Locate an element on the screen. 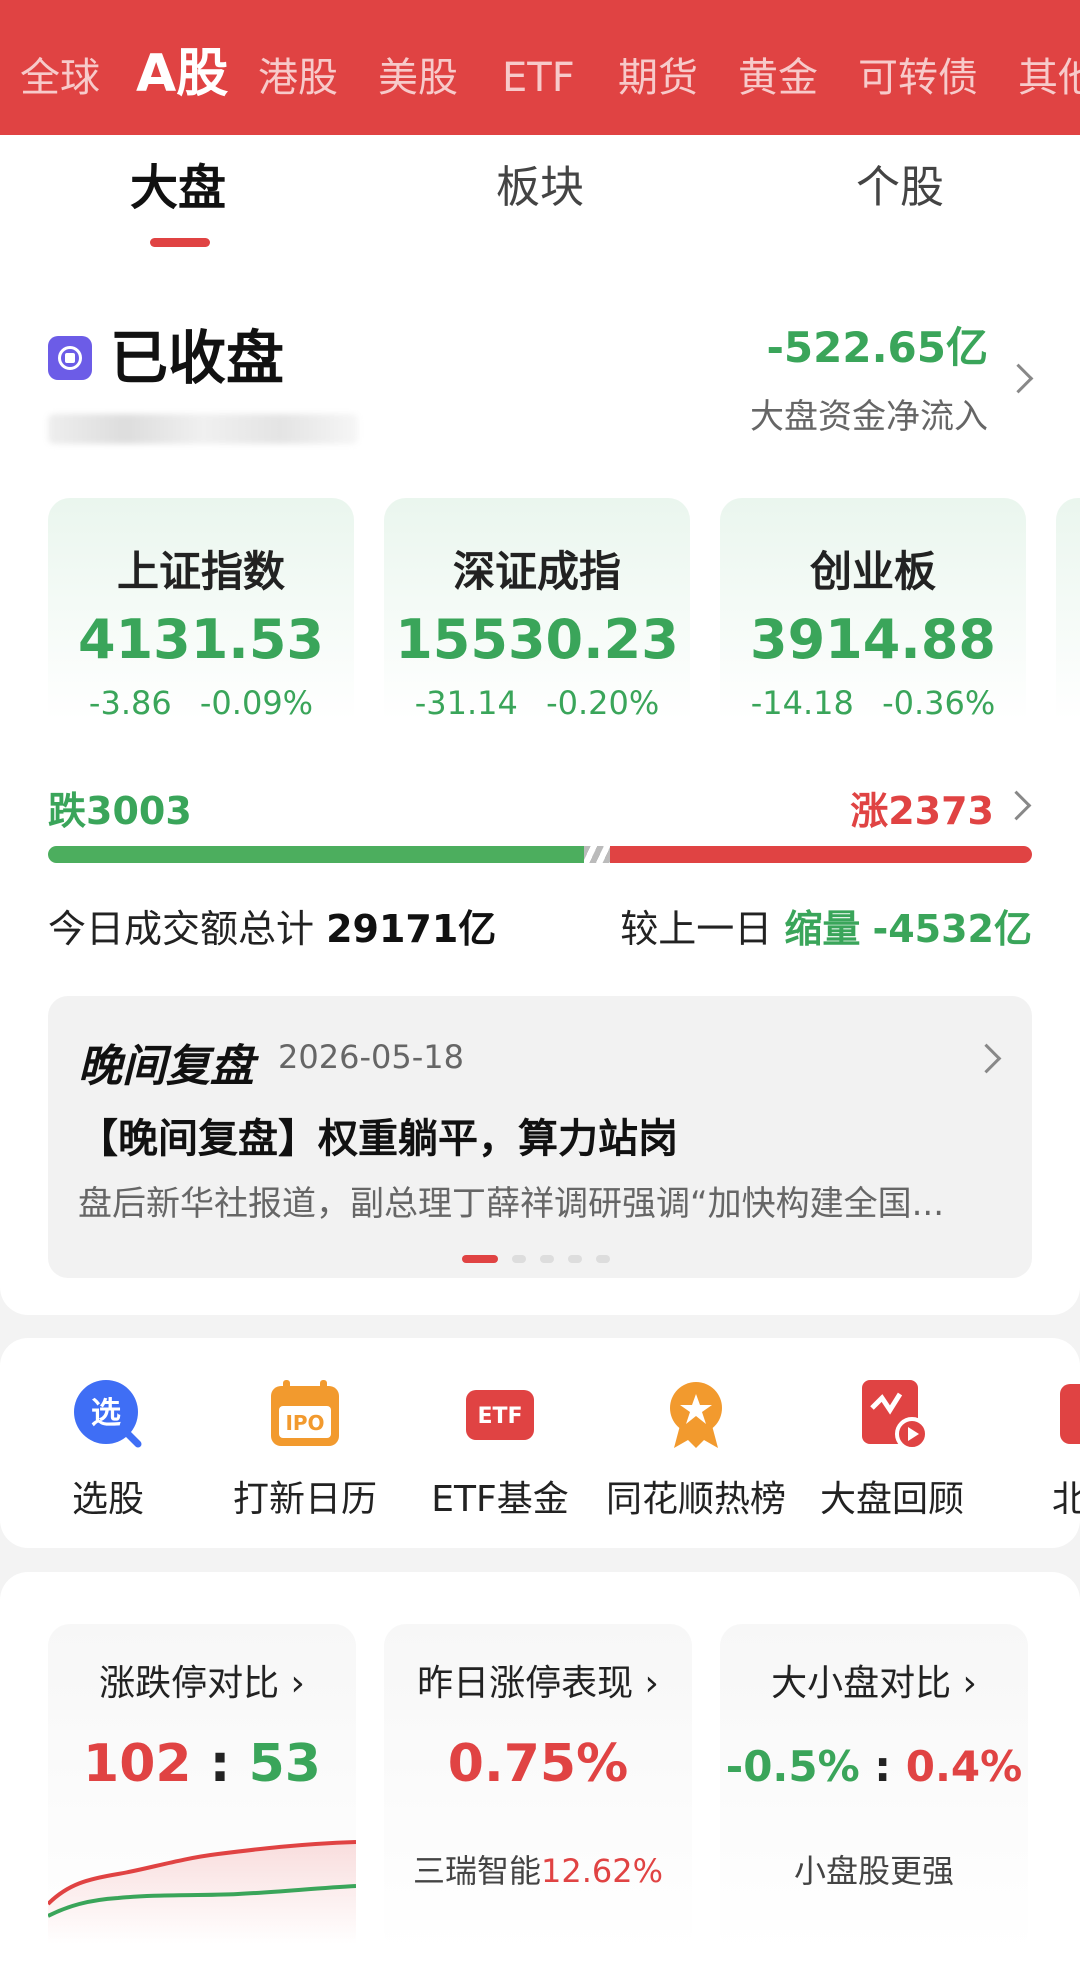 The image size is (1080, 1972). index-card-gem: 创业板 3914.88 -14.18 -0.36% is located at coordinates (873, 610).